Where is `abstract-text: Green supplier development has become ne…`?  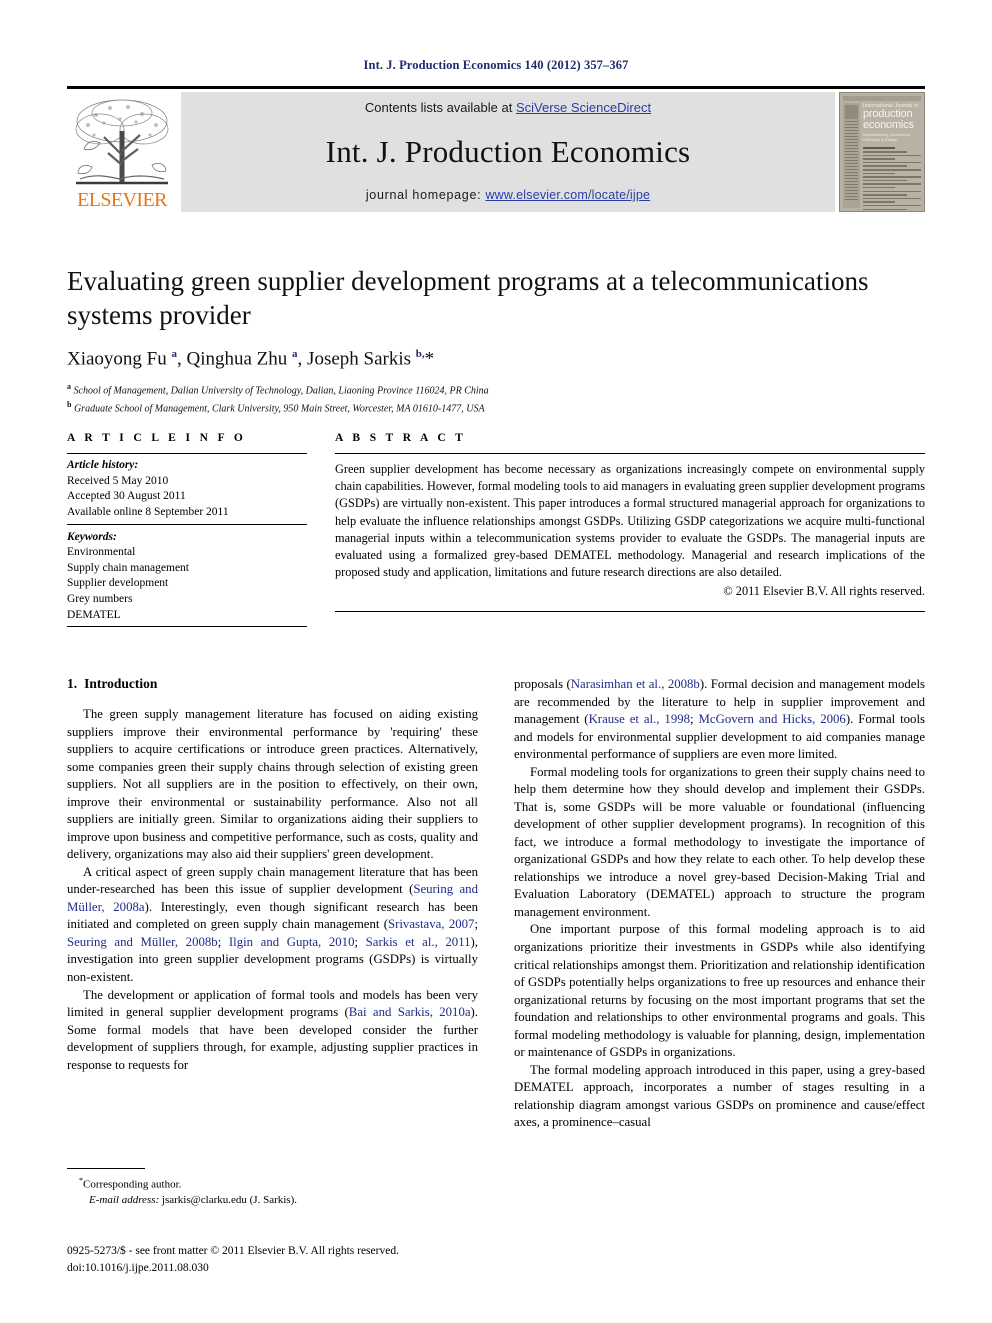 abstract-text: Green supplier development has become ne… is located at coordinates (630, 521).